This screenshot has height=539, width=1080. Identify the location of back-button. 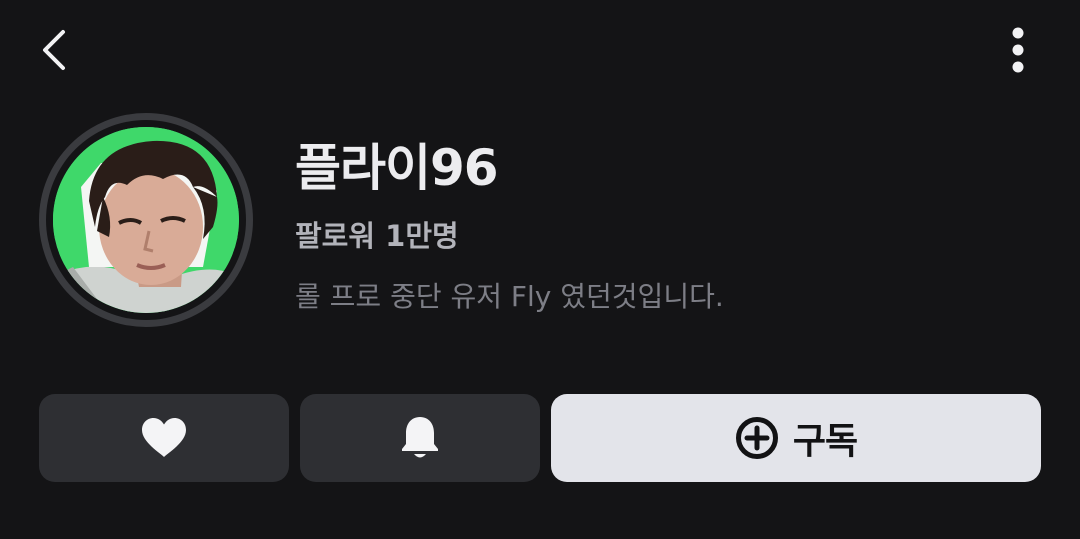
(54, 50).